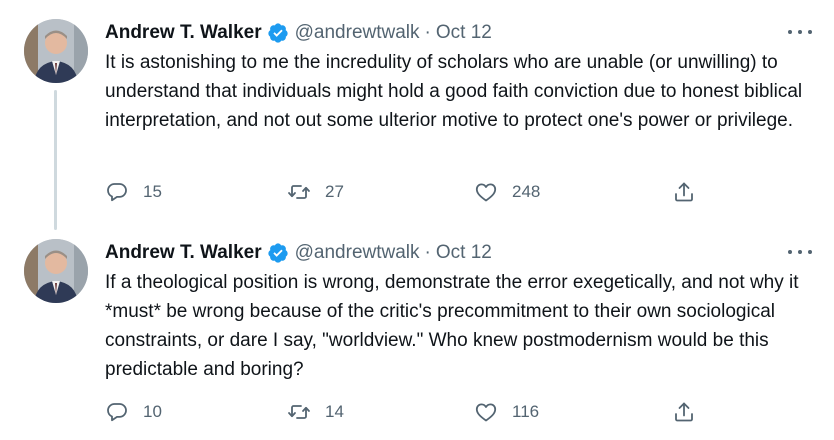  I want to click on like-button: 248, so click(507, 192).